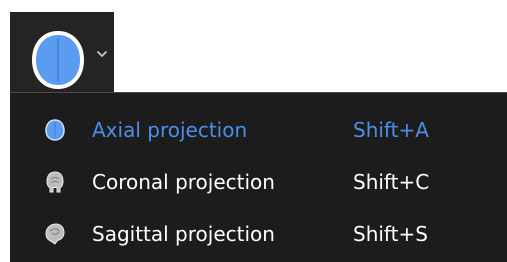  Describe the element at coordinates (55, 234) in the screenshot. I see `brain-sagittal-icon` at that location.